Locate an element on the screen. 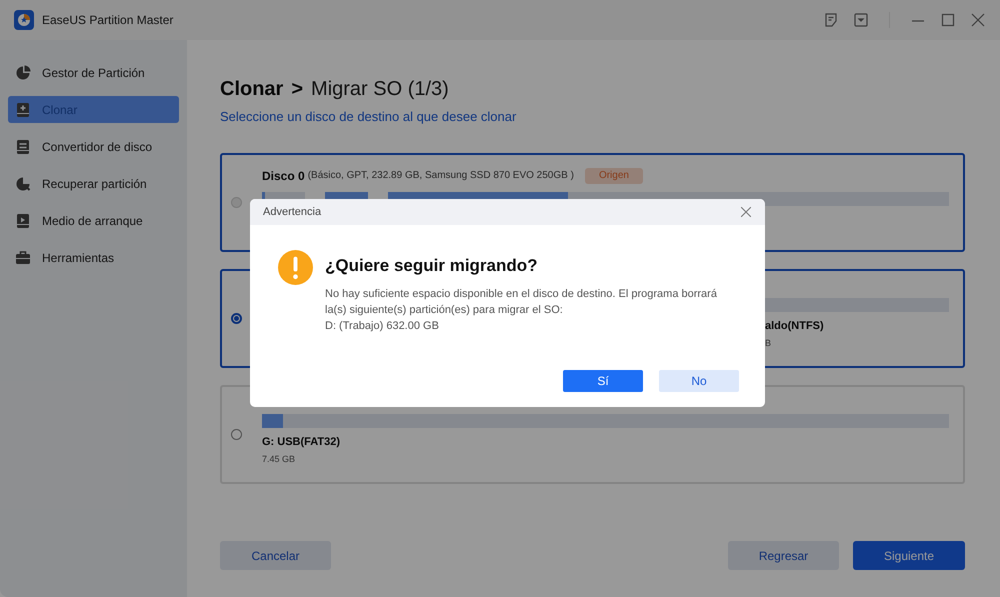 The image size is (1000, 597). dropdown-icon is located at coordinates (861, 20).